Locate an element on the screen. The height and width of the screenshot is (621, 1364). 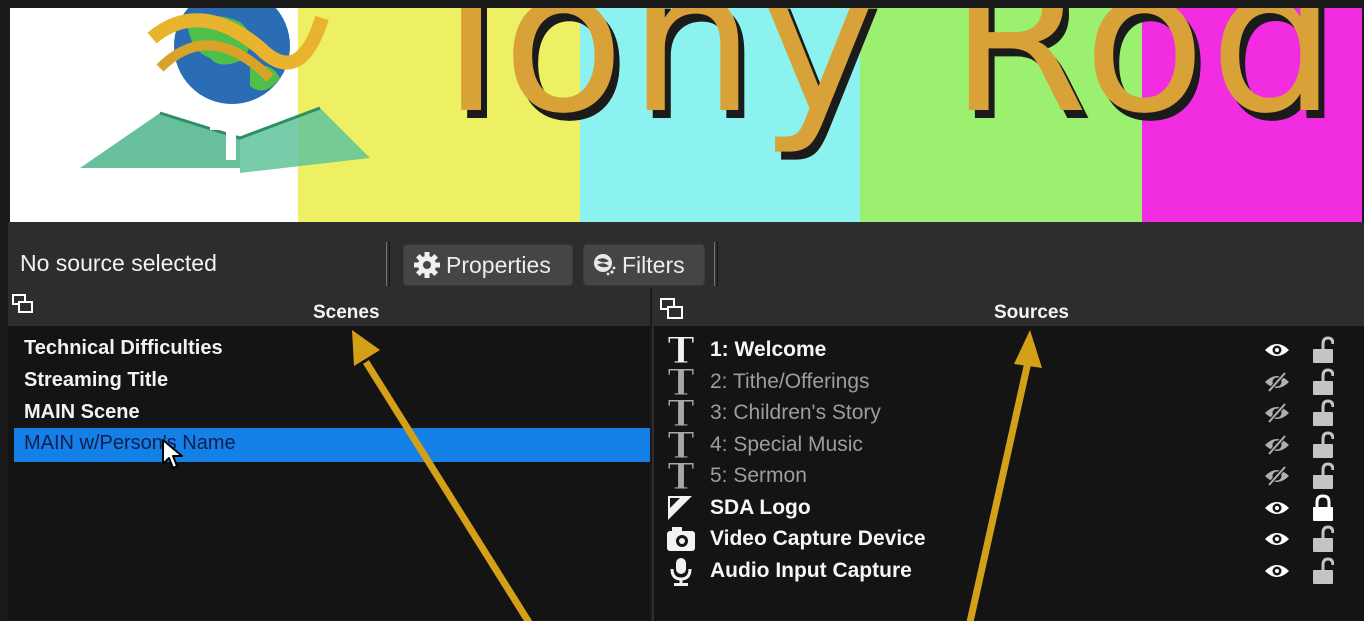
source-item-label: 4: Special Music is located at coordinates (786, 444).